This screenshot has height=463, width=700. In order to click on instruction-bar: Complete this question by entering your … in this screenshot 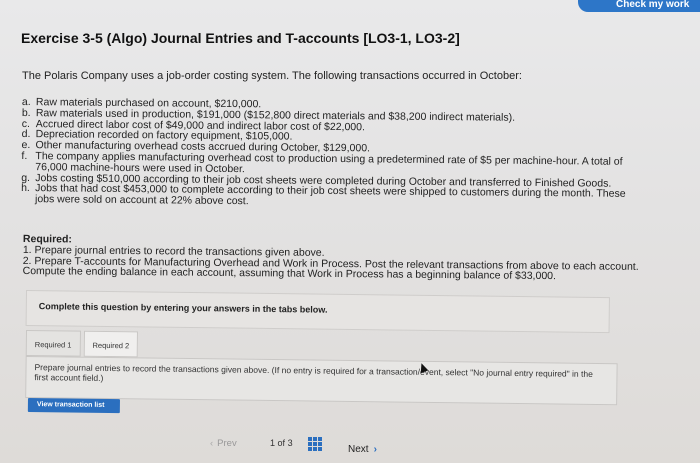, I will do `click(317, 312)`.